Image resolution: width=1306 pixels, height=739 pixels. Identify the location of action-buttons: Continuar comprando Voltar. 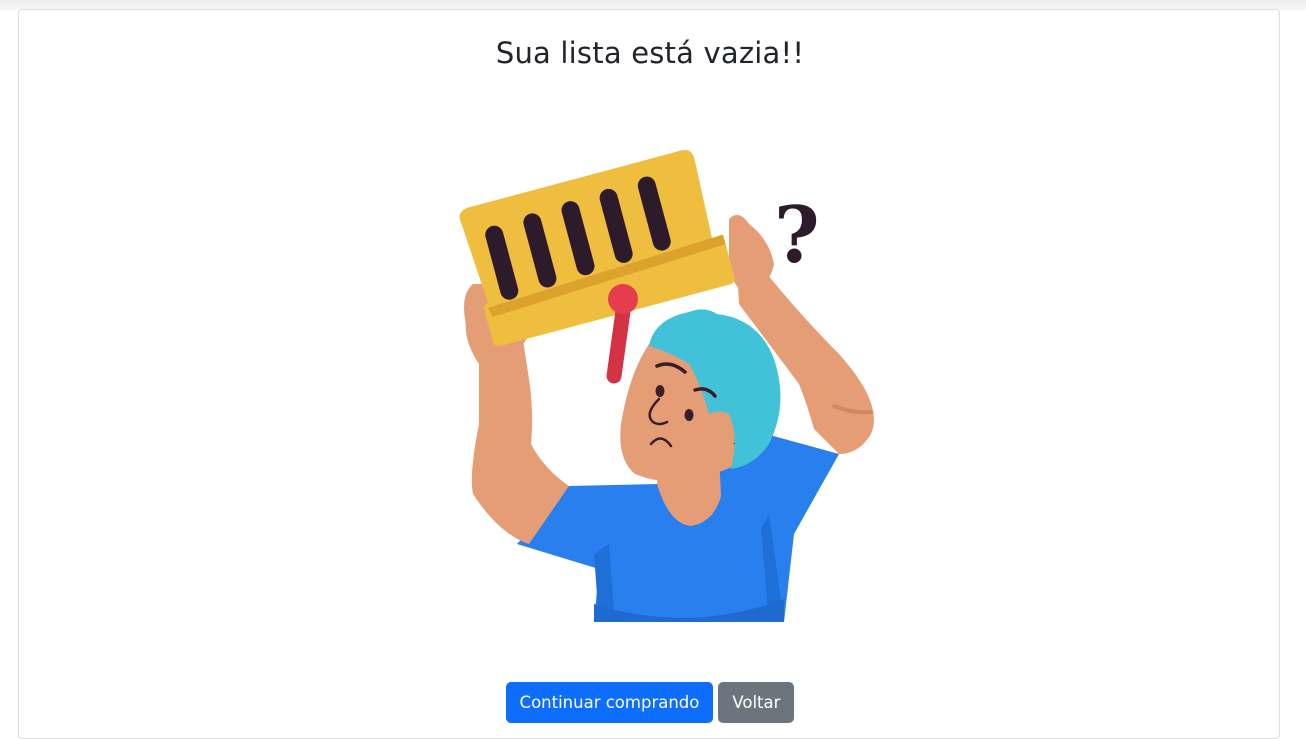
(650, 702).